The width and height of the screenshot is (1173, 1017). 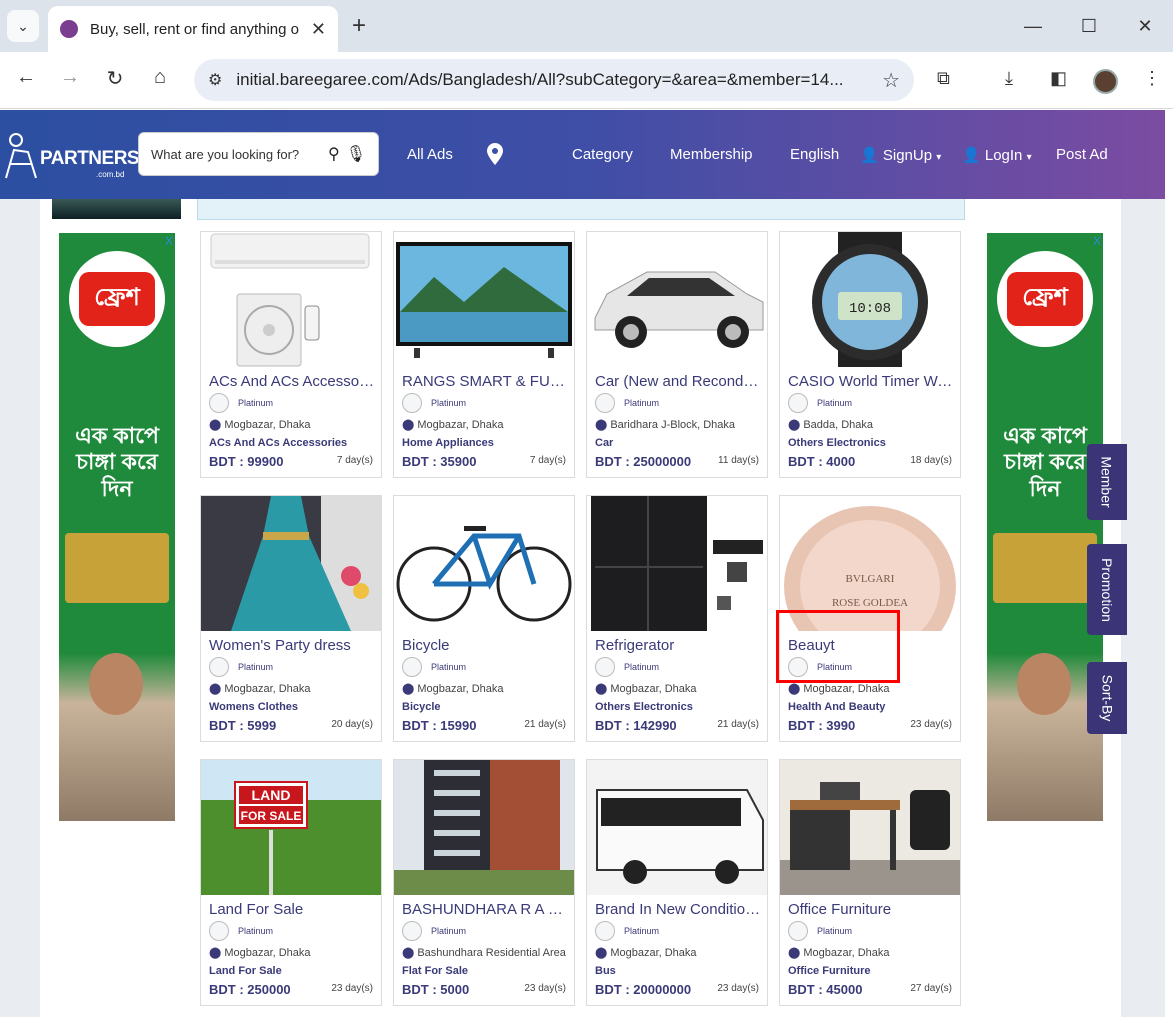 I want to click on nav-language: English, so click(x=814, y=154).